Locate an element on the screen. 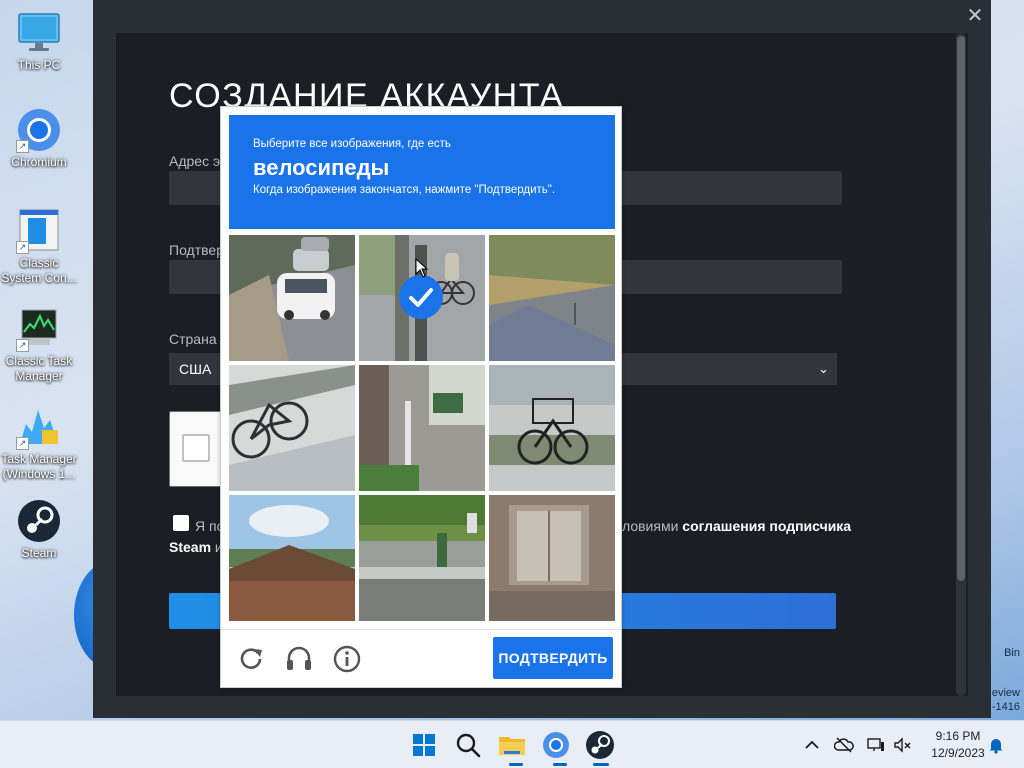  close-icon: ✕ is located at coordinates (975, 16).